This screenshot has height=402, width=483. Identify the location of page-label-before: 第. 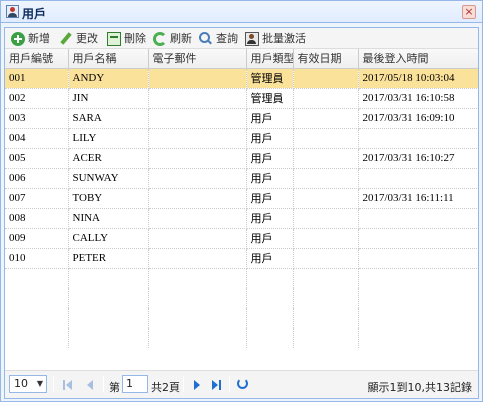
(114, 387).